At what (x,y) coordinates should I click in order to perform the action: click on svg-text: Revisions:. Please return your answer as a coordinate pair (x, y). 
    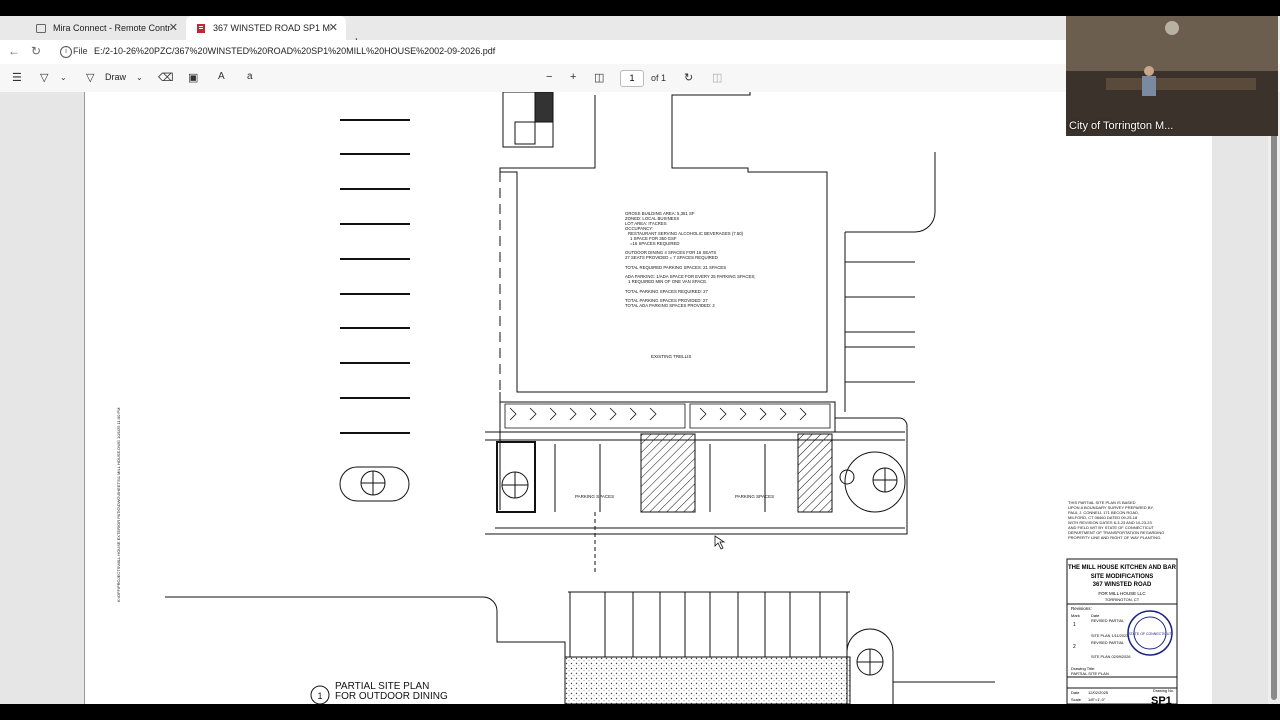
    Looking at the image, I should click on (1081, 608).